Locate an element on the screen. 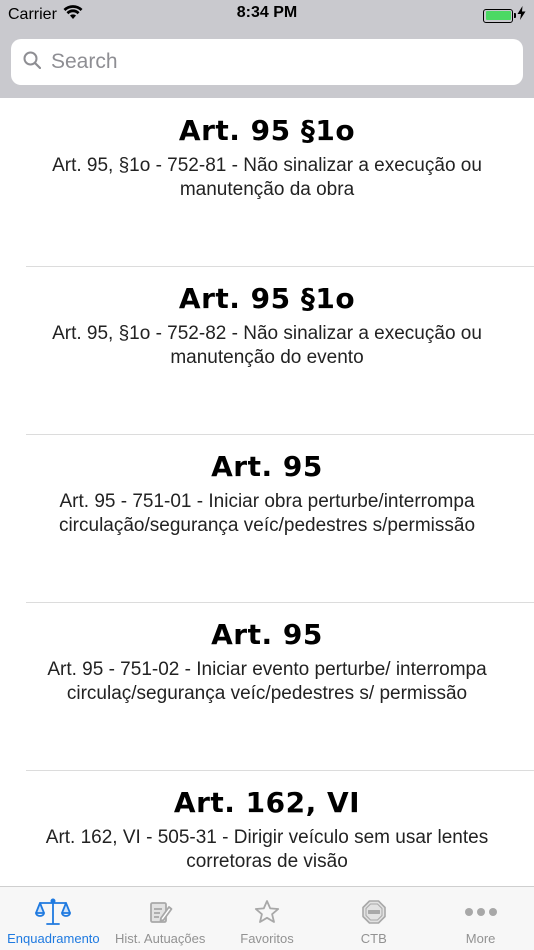 This screenshot has height=950, width=534. status-battery-group is located at coordinates (504, 15).